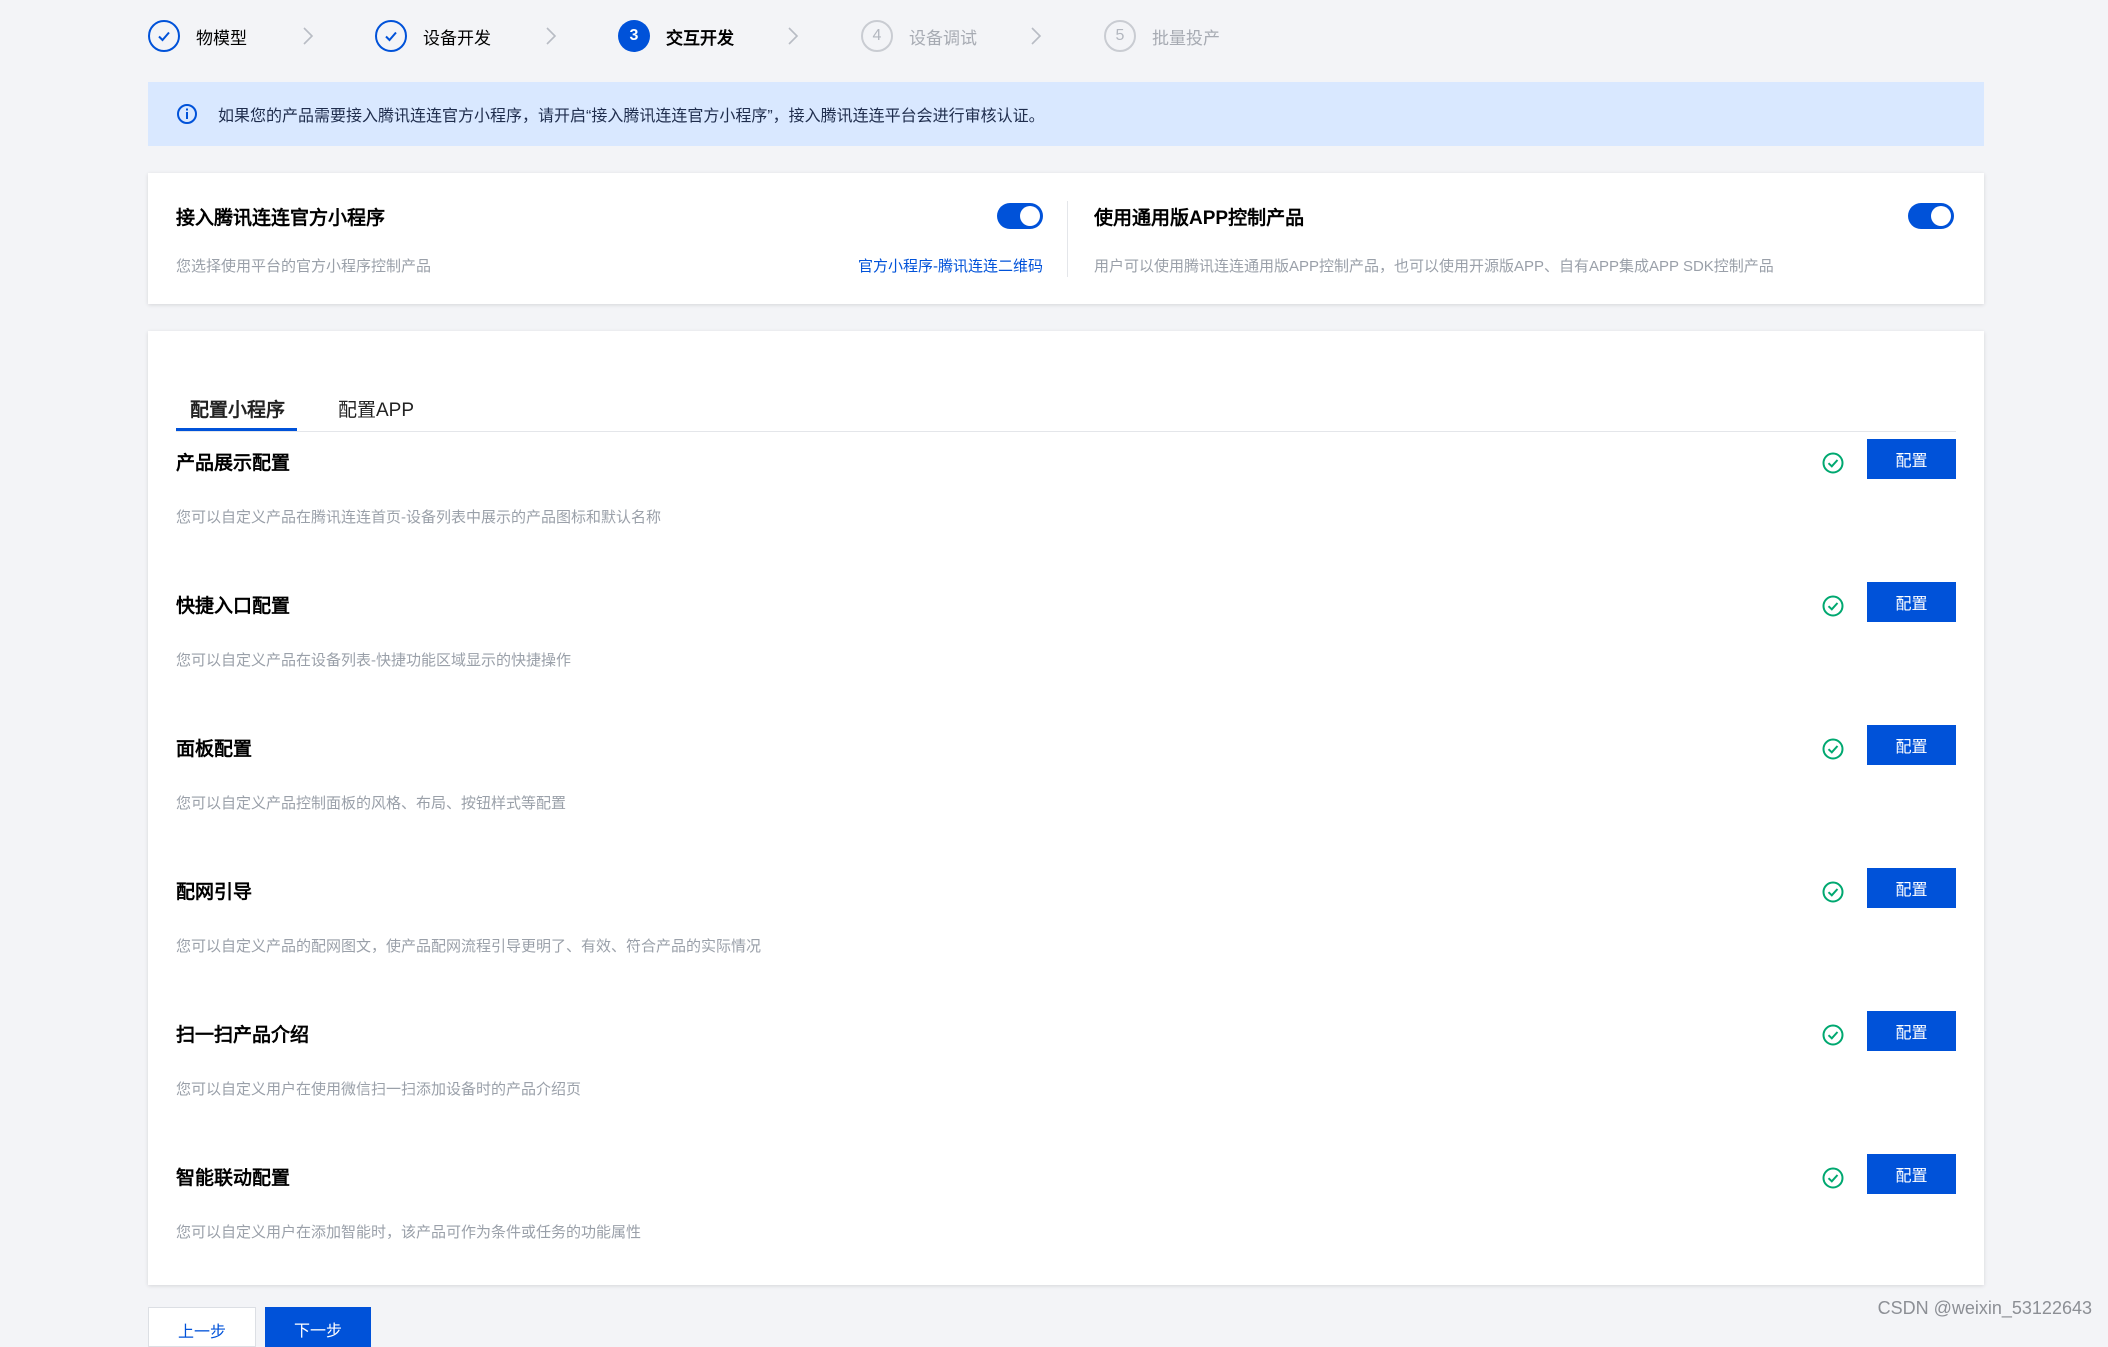 This screenshot has height=1347, width=2108. I want to click on step-3-label: 交互开发, so click(700, 38).